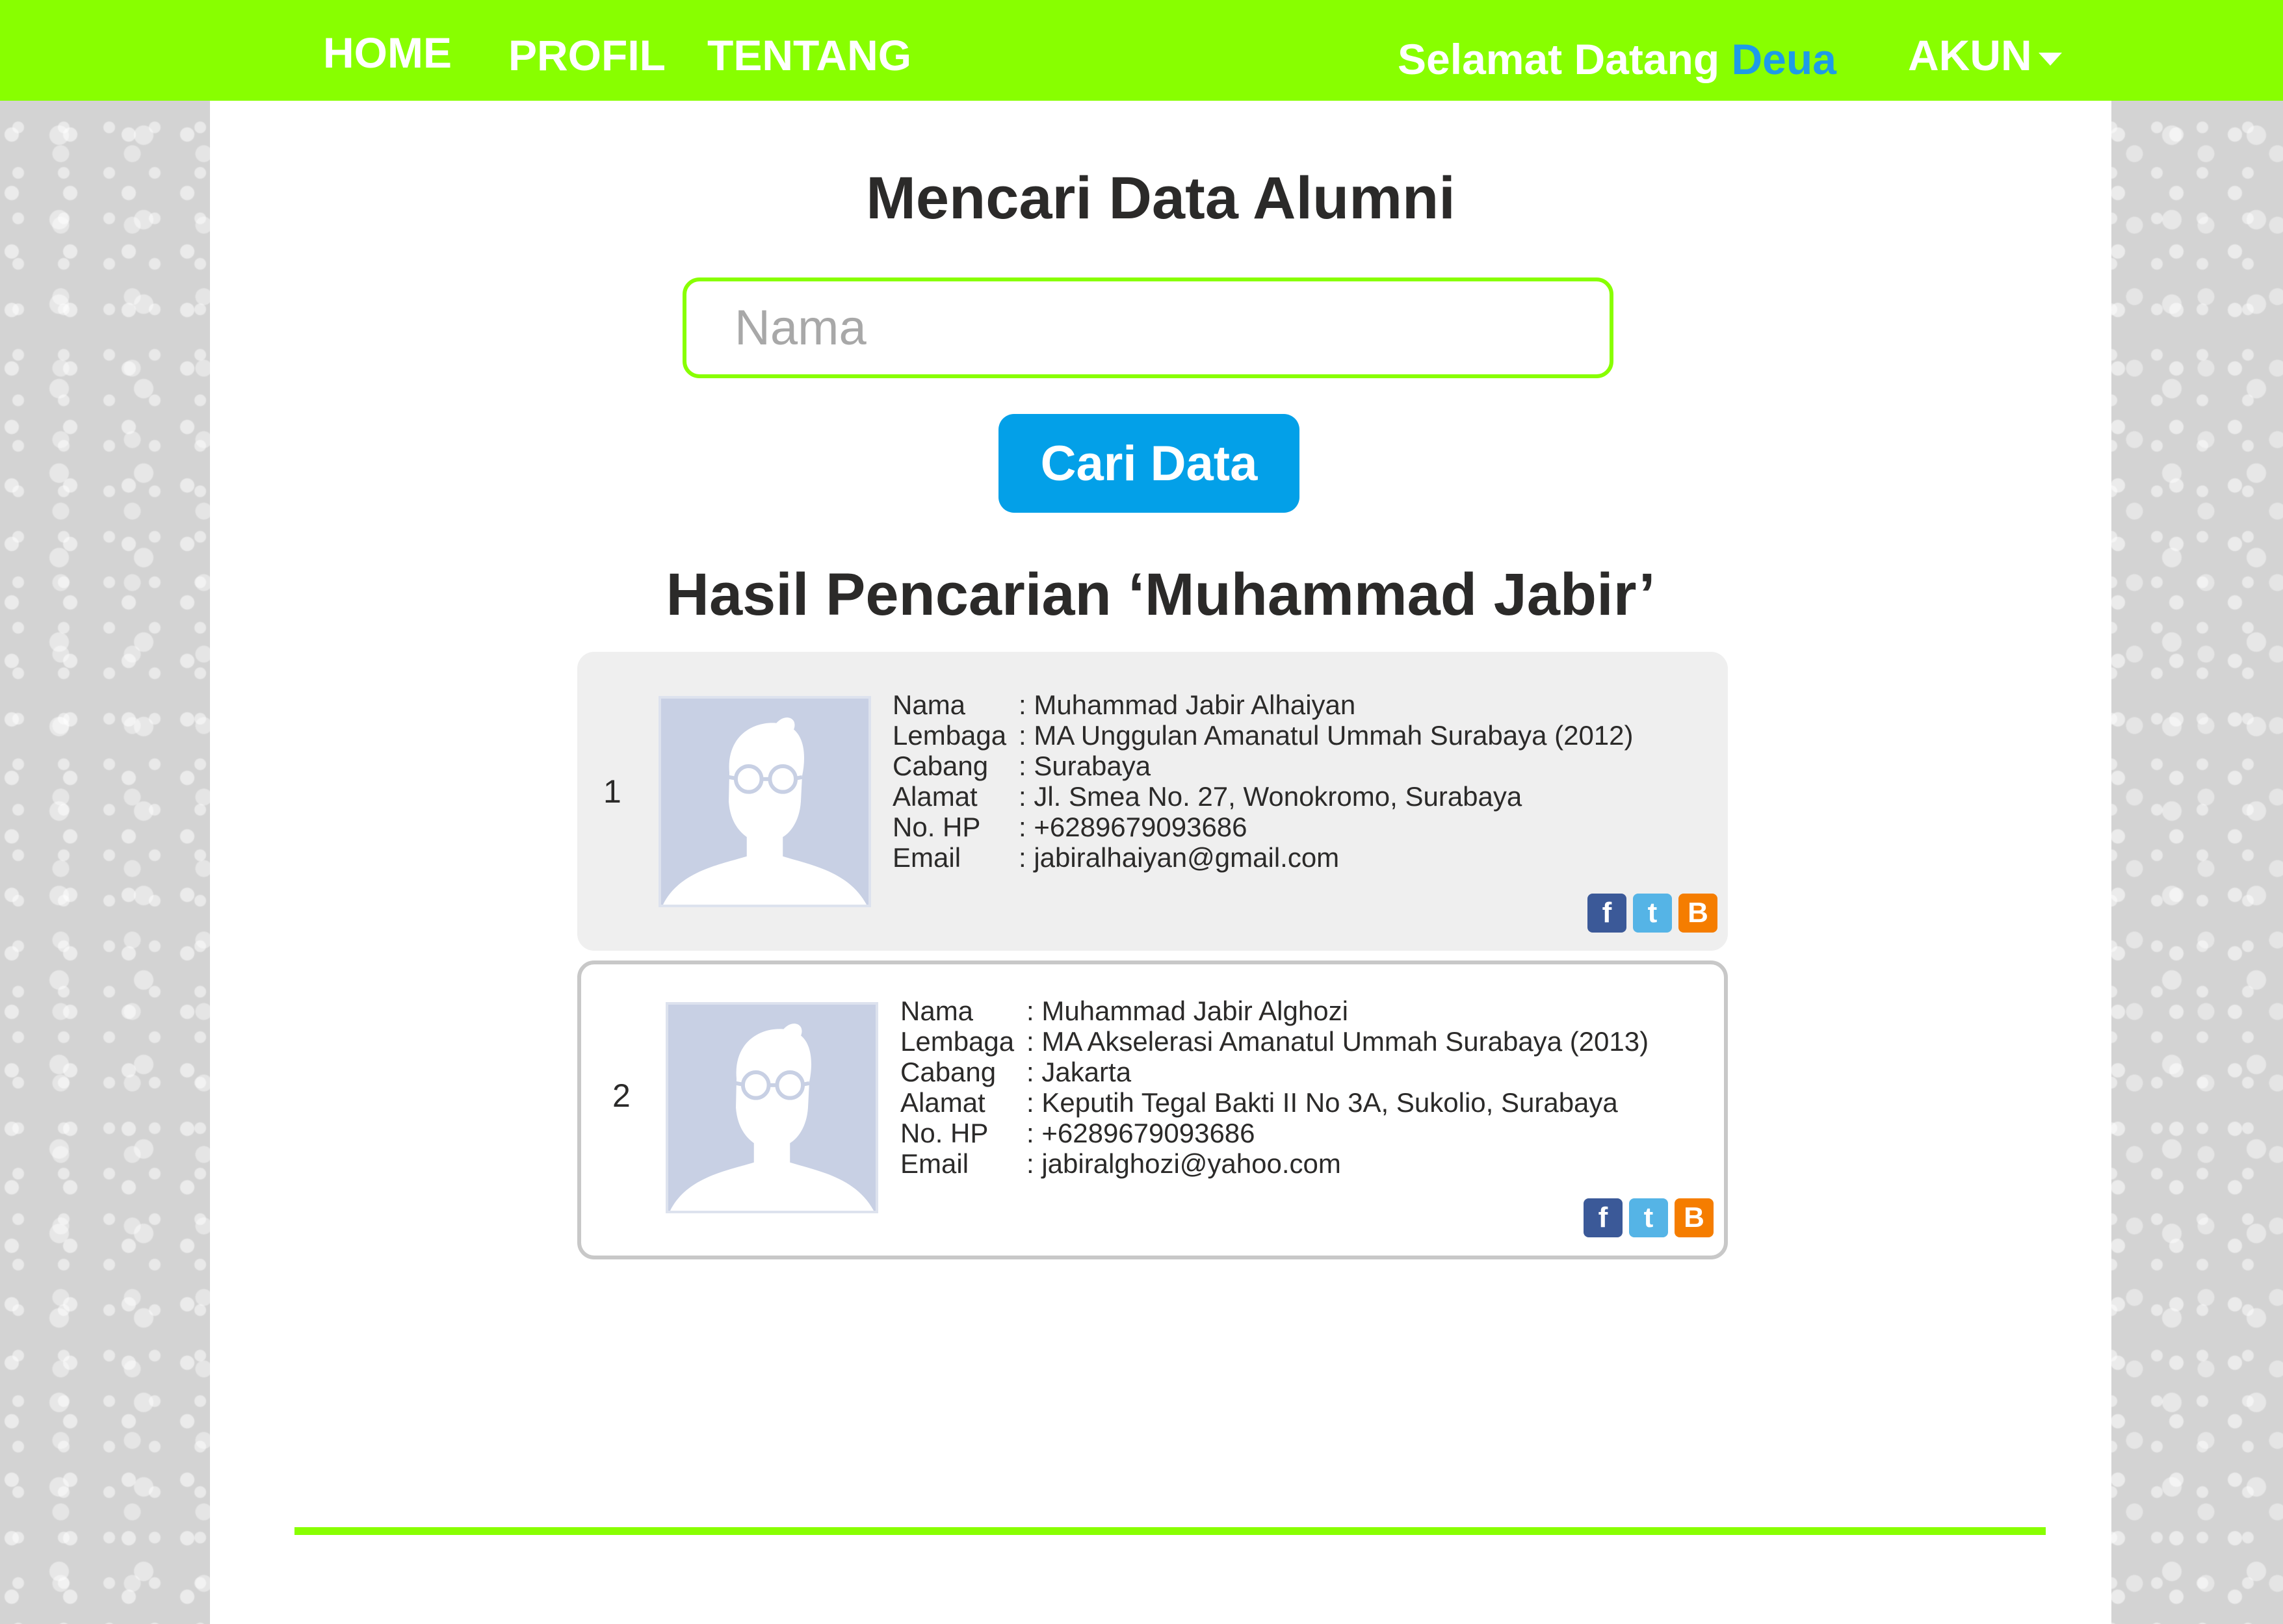 This screenshot has width=2283, height=1624. Describe the element at coordinates (621, 1095) in the screenshot. I see `result-number: 2` at that location.